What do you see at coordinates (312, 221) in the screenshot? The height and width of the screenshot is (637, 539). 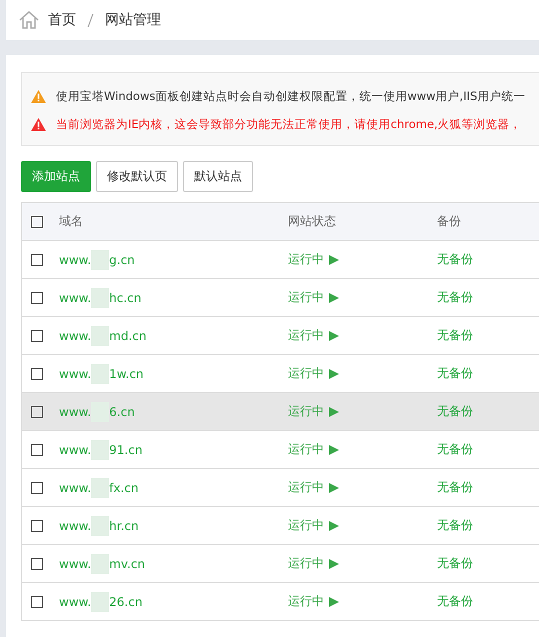 I see `column-header: 网站状态` at bounding box center [312, 221].